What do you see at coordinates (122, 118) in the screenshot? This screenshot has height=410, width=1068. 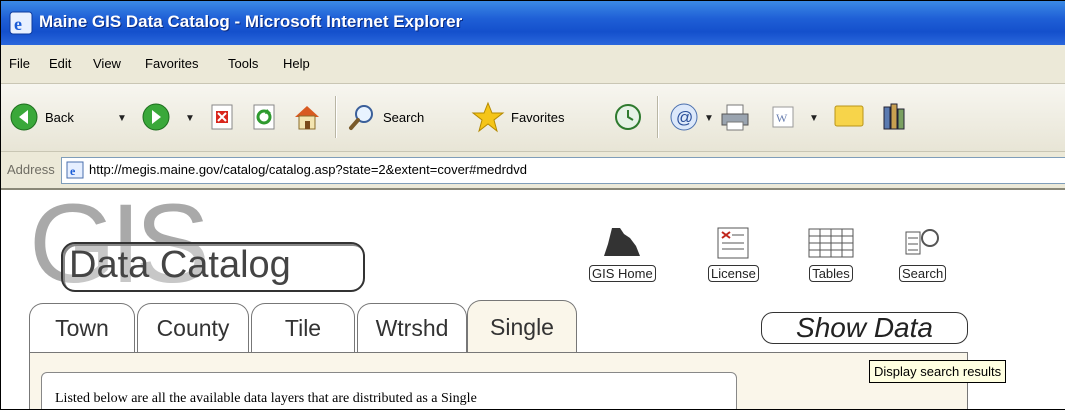 I see `back-dropdown-icon: ▼` at bounding box center [122, 118].